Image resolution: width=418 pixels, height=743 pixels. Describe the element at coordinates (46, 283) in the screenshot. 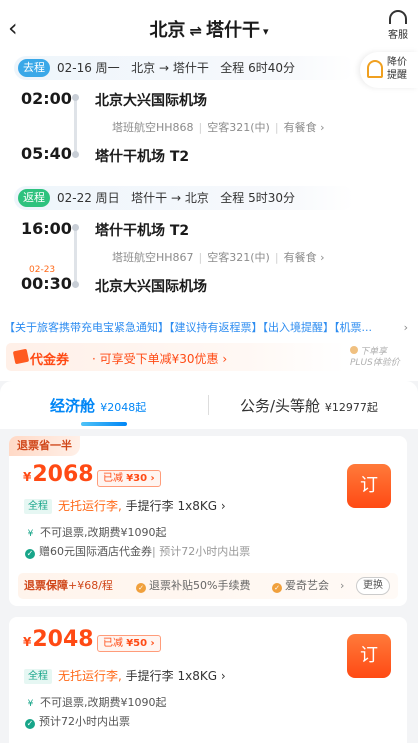

I see `return-arrive-time: 00:30` at that location.